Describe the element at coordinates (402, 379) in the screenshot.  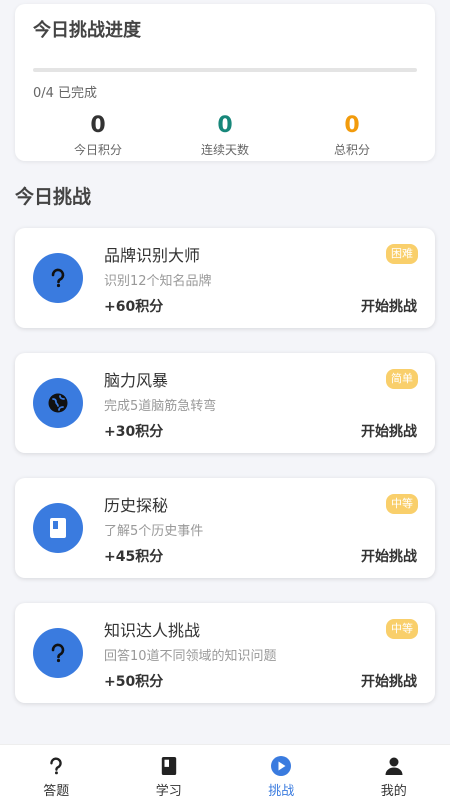
I see `difficulty-badge: 简单` at that location.